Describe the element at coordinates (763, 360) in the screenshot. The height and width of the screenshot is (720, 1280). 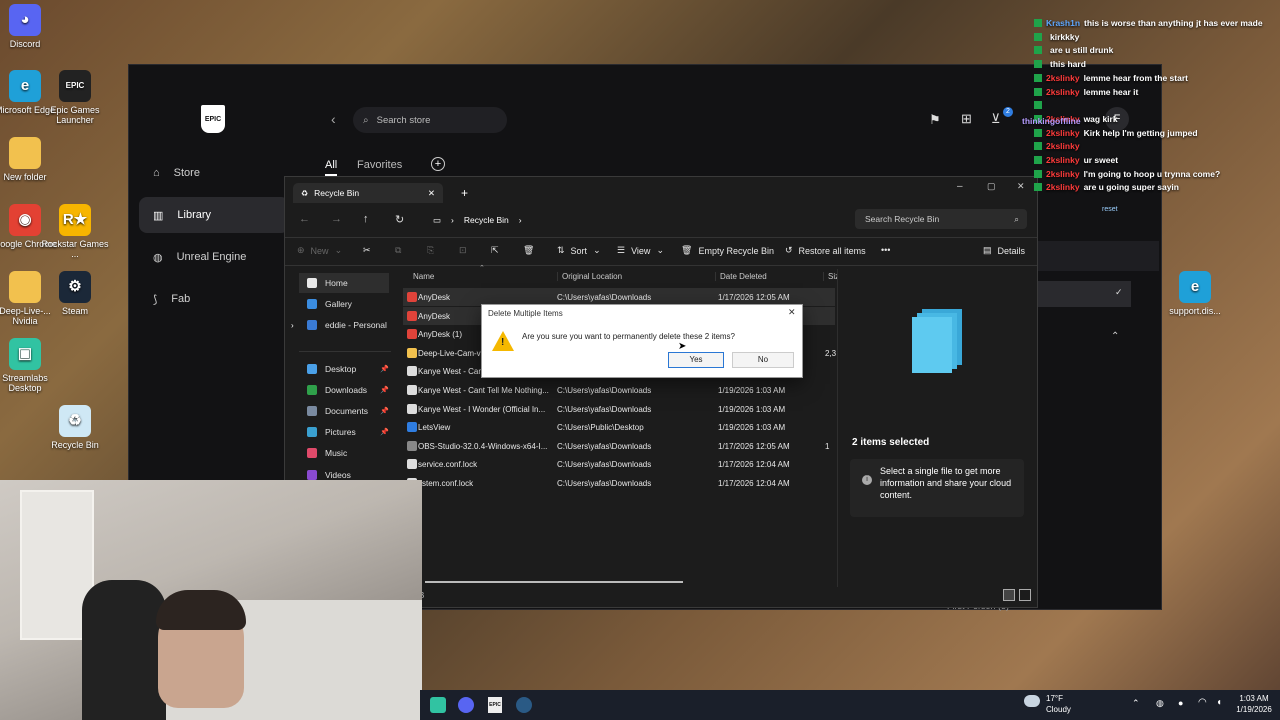
I see `no-button: No` at that location.